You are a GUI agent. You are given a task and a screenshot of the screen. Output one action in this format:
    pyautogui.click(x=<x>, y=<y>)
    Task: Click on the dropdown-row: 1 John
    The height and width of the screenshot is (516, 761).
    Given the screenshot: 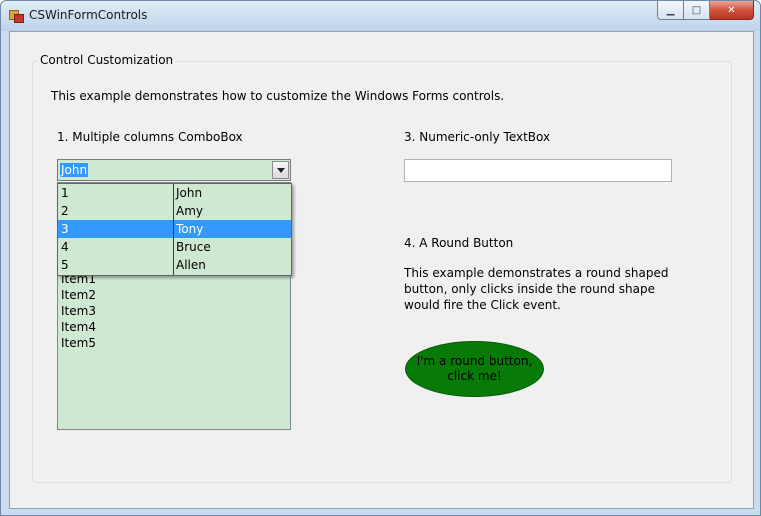 What is the action you would take?
    pyautogui.click(x=174, y=193)
    